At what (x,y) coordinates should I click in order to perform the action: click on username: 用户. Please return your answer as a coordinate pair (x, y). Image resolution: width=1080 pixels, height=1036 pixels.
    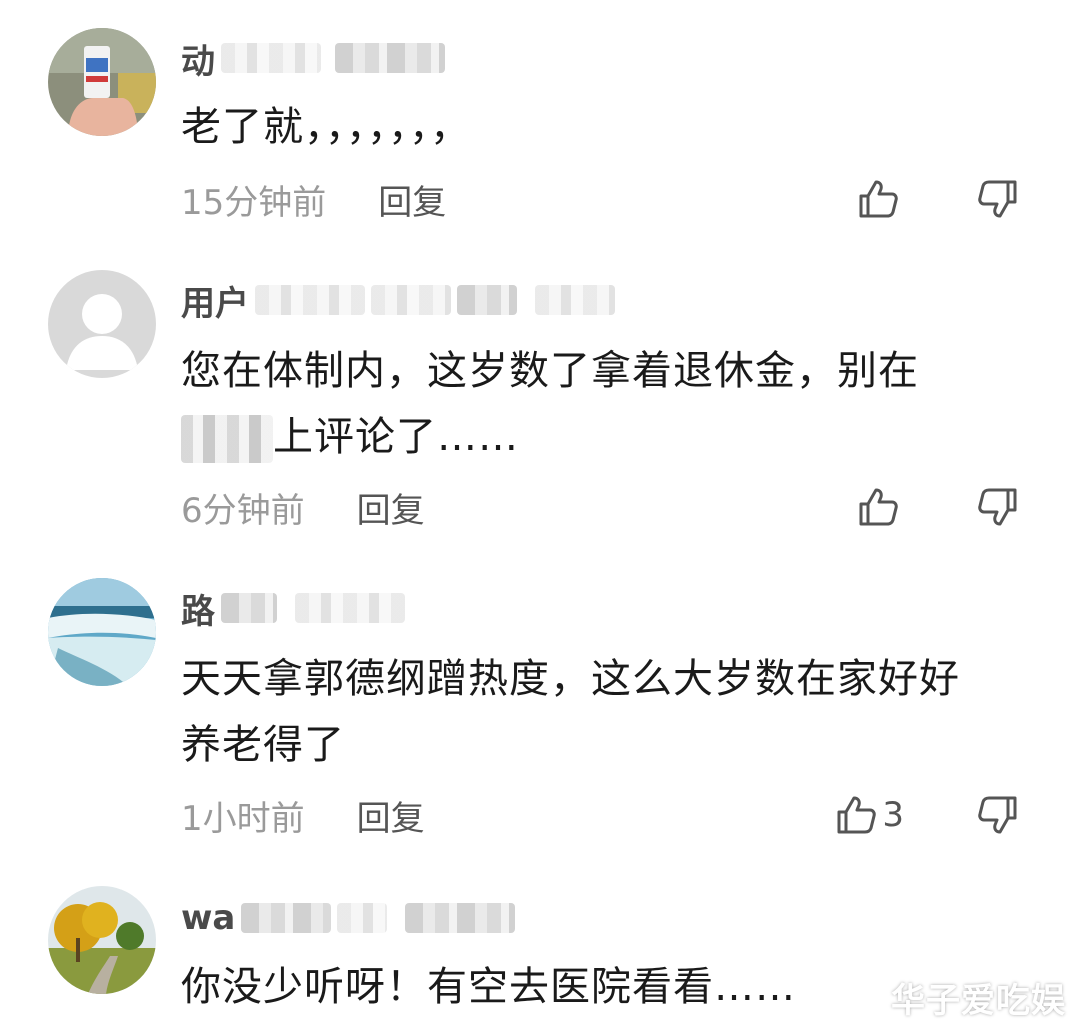
    Looking at the image, I should click on (398, 300).